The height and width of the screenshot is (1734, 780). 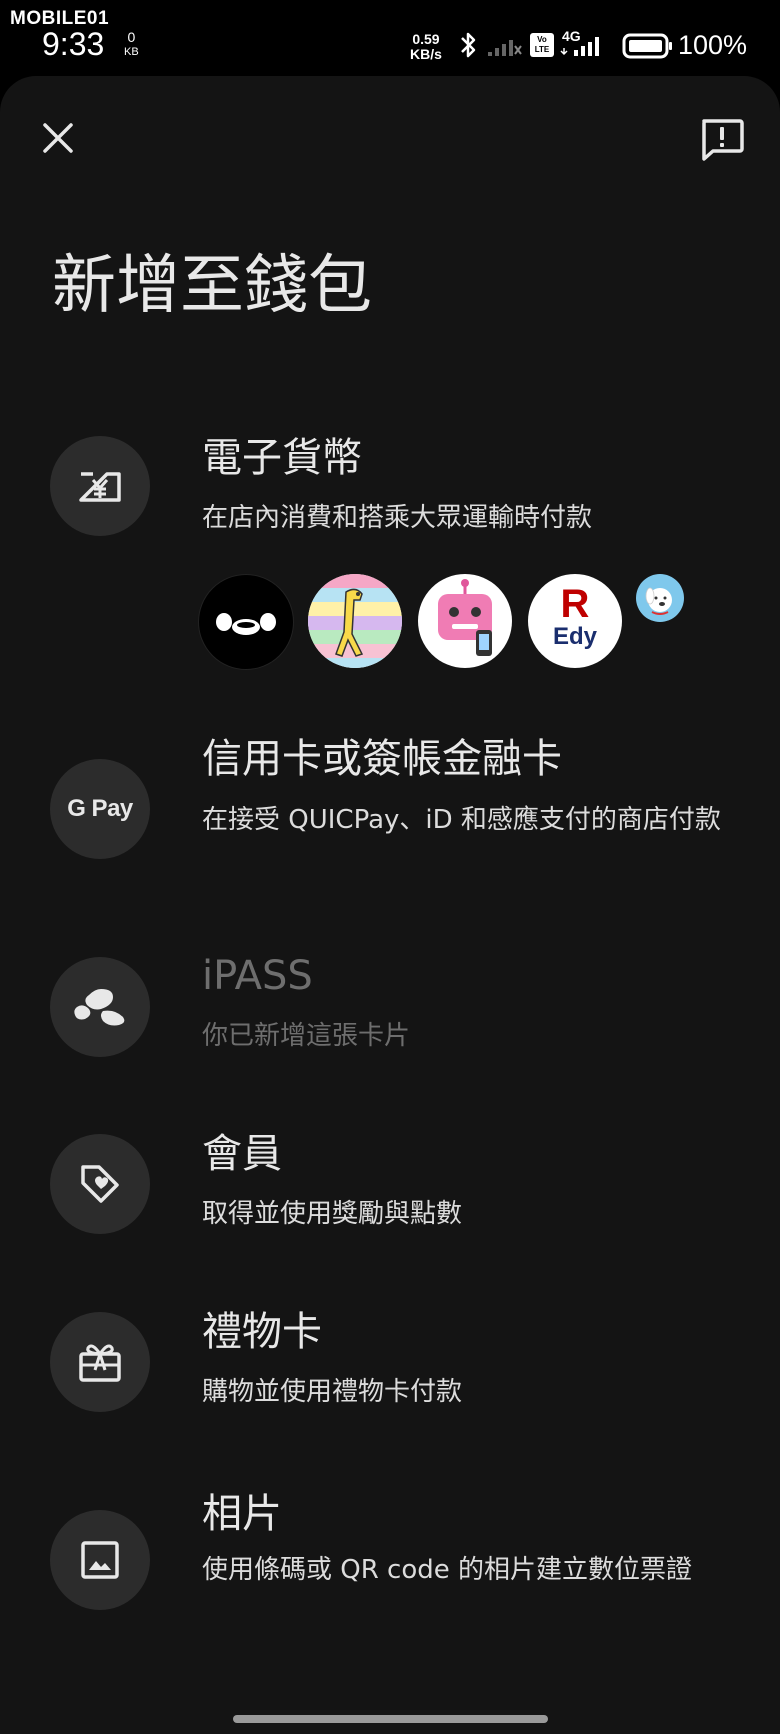 What do you see at coordinates (212, 286) in the screenshot?
I see `page-title: 新增至錢包` at bounding box center [212, 286].